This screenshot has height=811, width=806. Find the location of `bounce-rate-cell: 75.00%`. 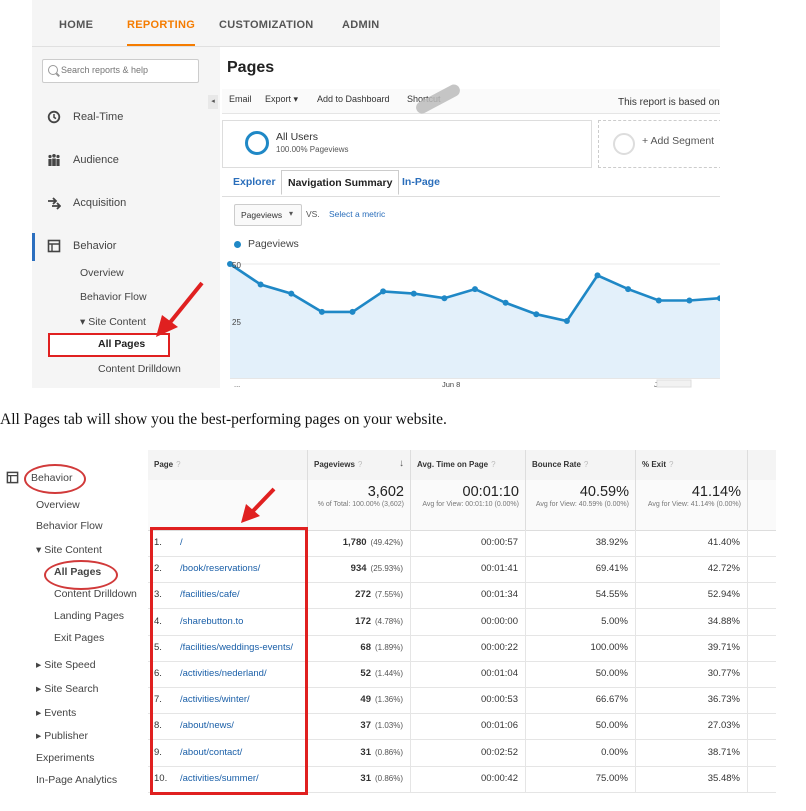

bounce-rate-cell: 75.00% is located at coordinates (581, 778).